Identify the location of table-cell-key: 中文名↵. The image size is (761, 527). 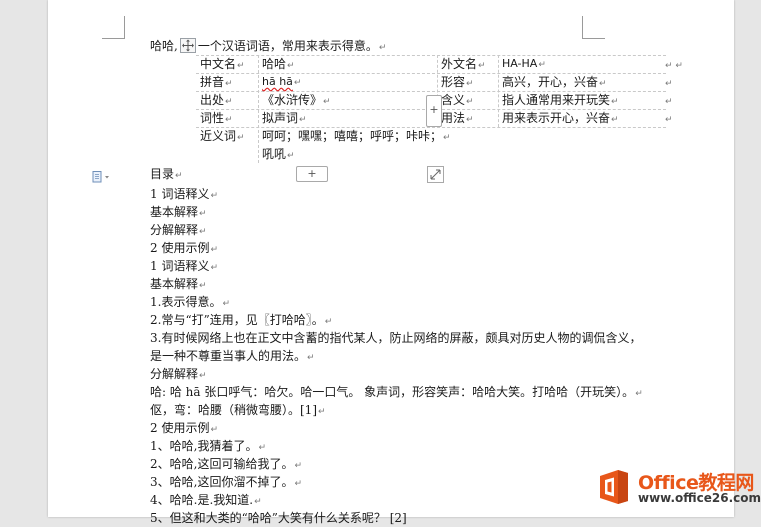
(222, 65).